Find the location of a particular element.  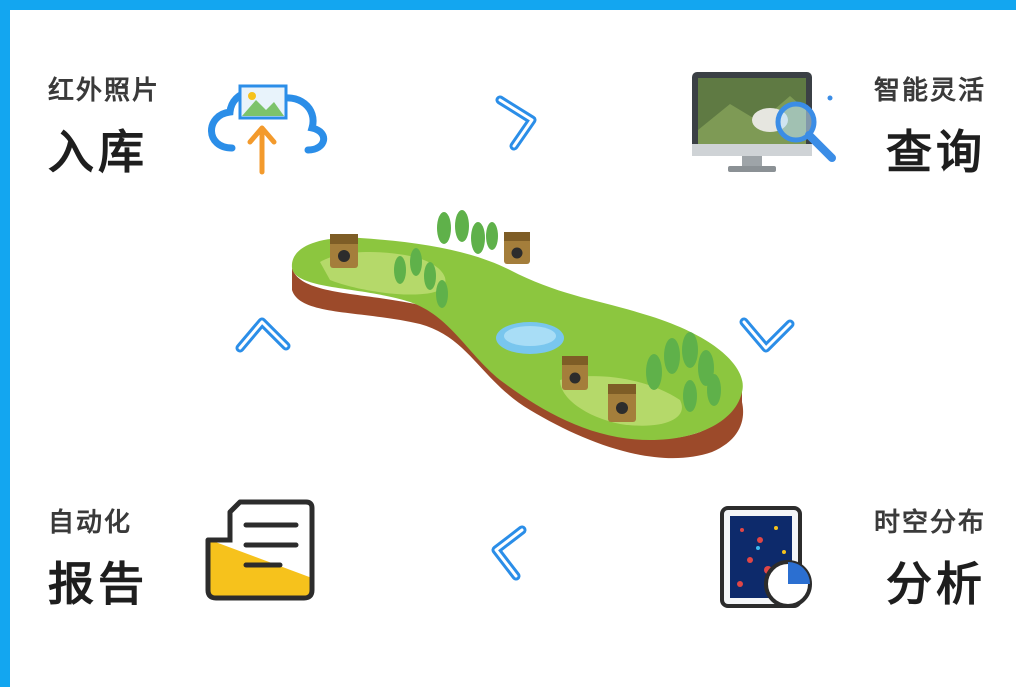

arrow-down-icon is located at coordinates (767, 335).